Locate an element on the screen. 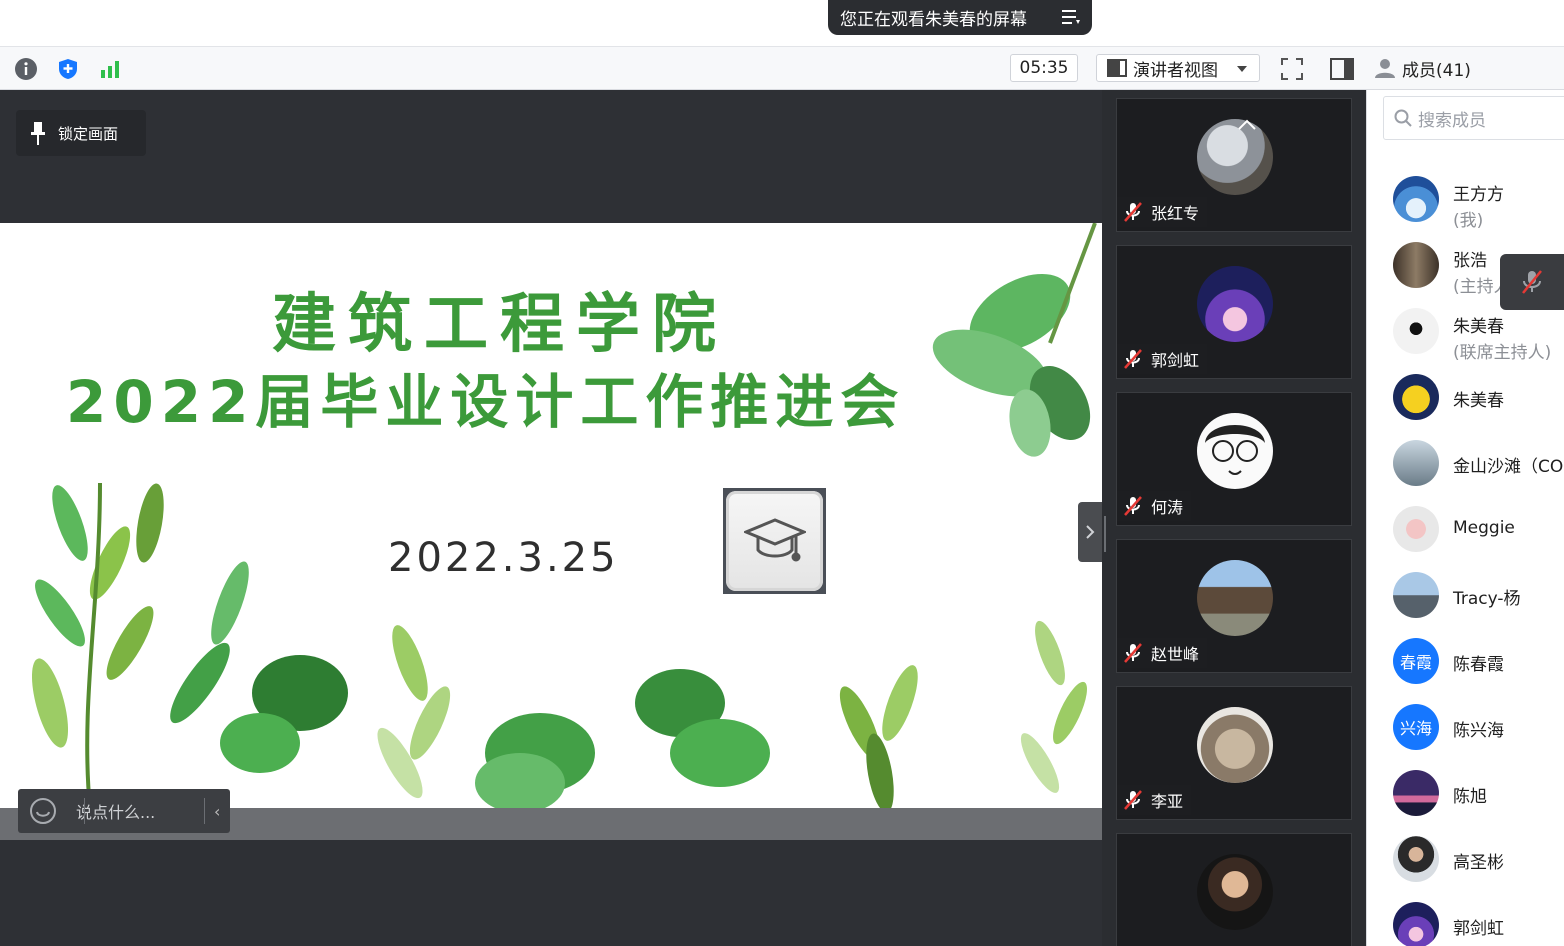  emoji-icon is located at coordinates (43, 811).